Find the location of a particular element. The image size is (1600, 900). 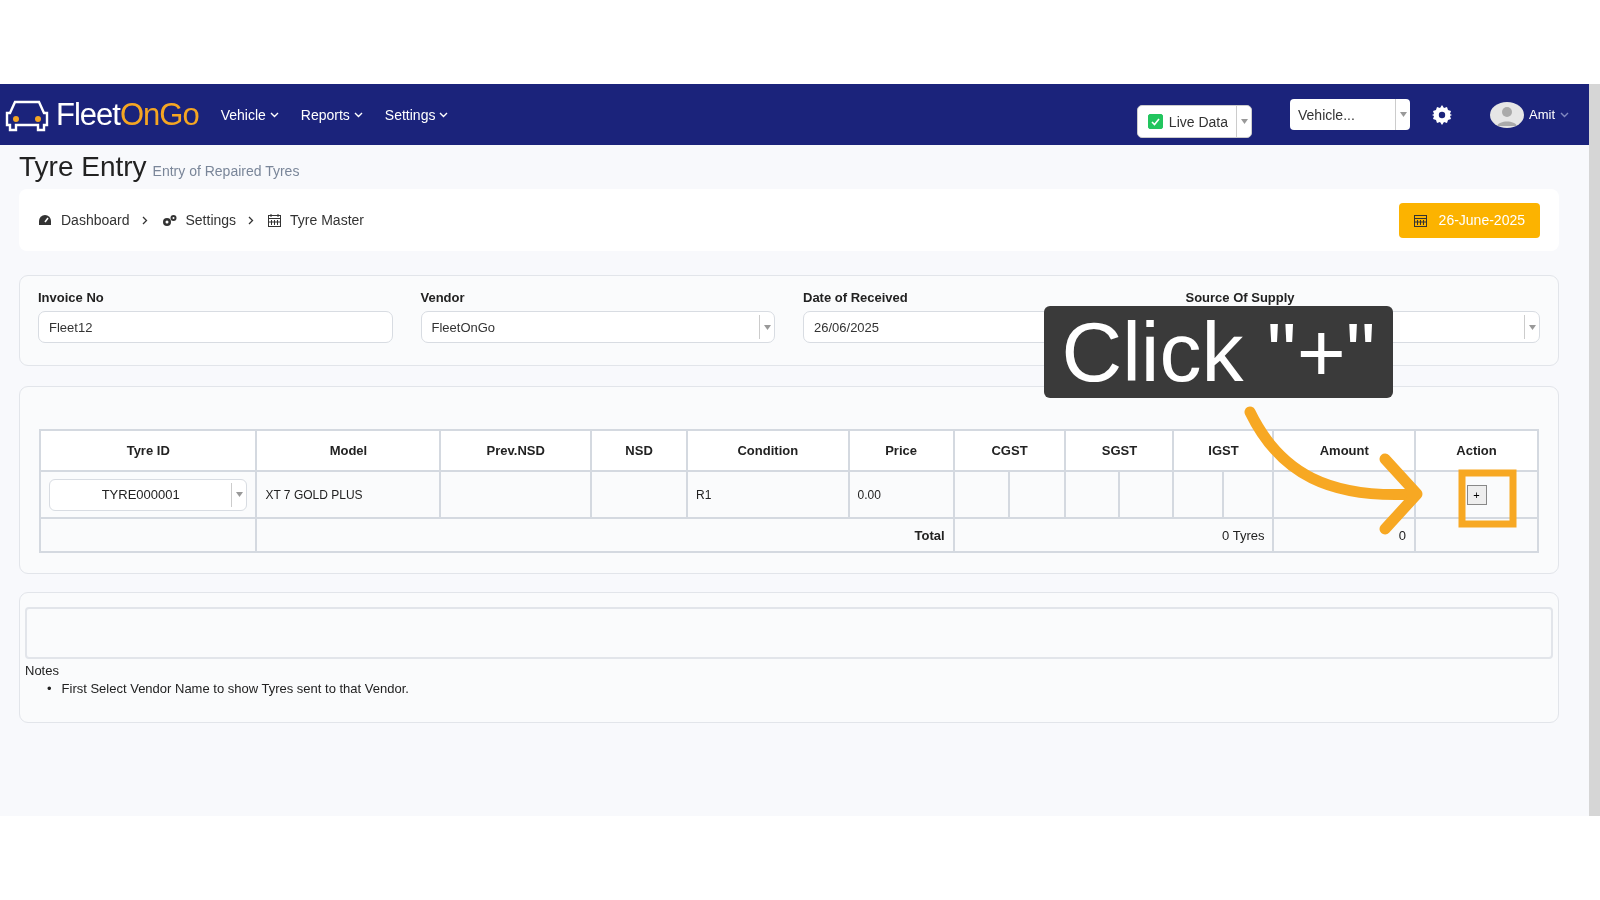

settings-icon is located at coordinates (1442, 114).